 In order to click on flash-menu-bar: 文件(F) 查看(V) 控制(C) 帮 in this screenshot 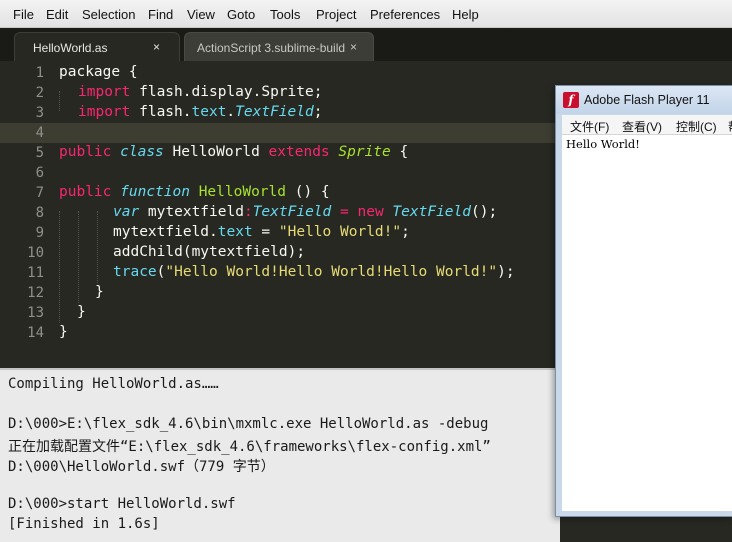, I will do `click(647, 125)`.